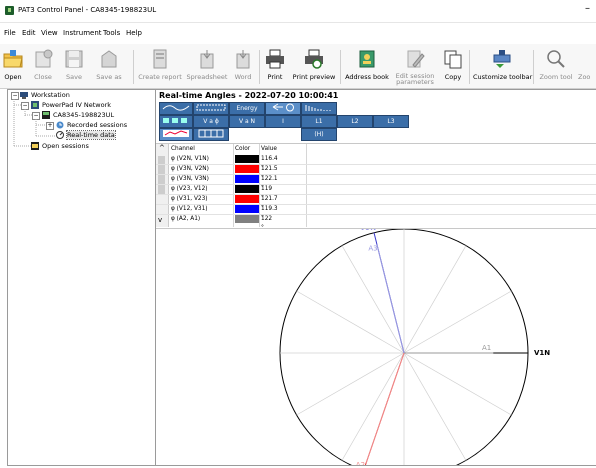 The width and height of the screenshot is (596, 468). Describe the element at coordinates (269, 149) in the screenshot. I see `value-header: Value` at that location.